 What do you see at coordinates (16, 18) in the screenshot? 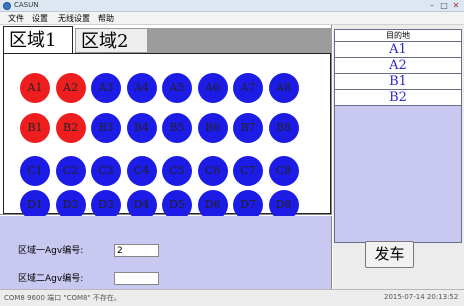
I see `menu-file: 文件` at bounding box center [16, 18].